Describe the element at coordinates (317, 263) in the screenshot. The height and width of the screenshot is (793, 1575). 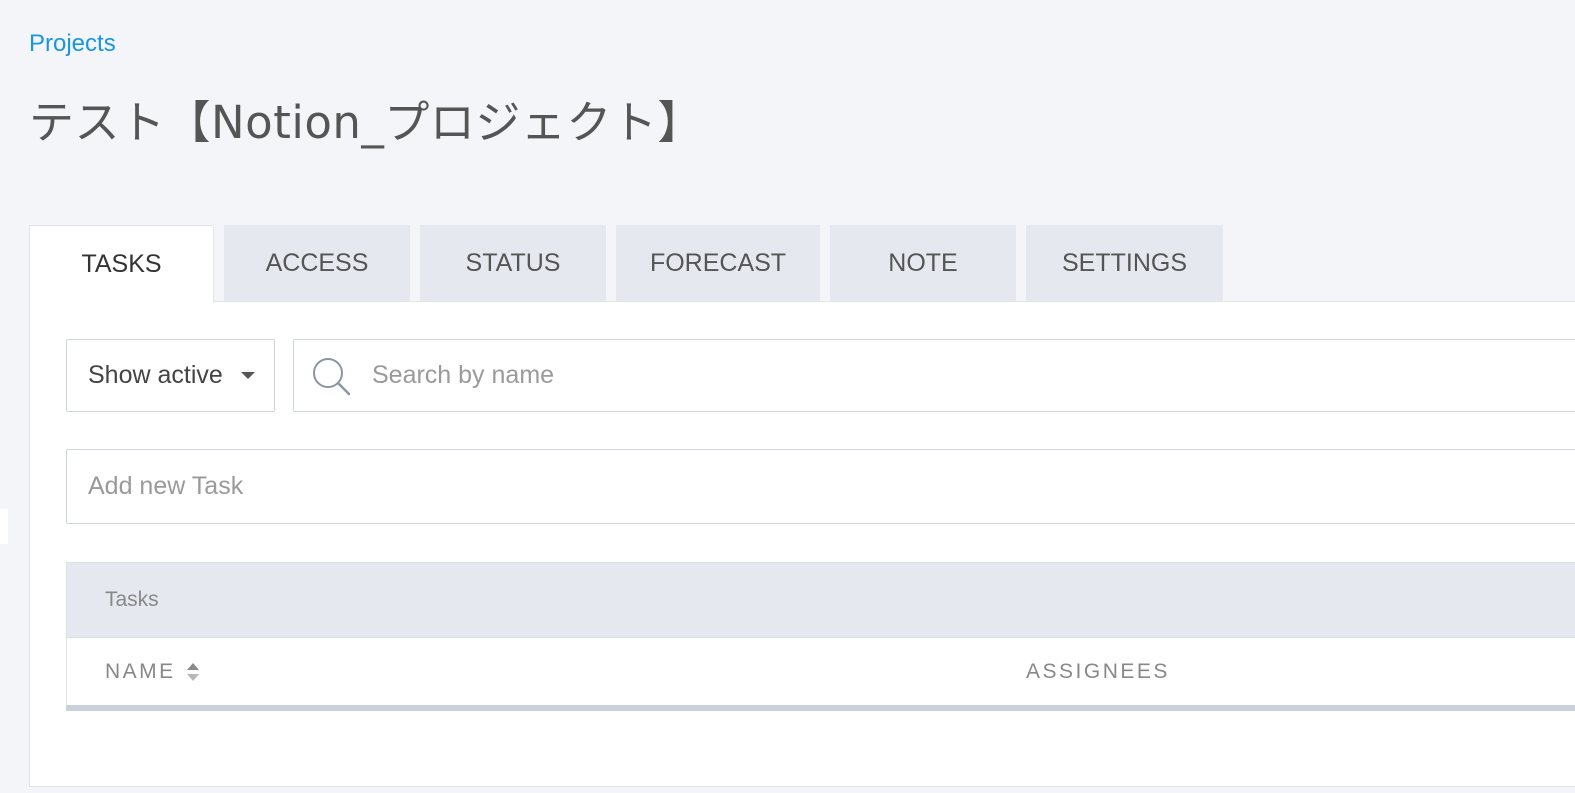
I see `tab-access: ACCESS` at that location.